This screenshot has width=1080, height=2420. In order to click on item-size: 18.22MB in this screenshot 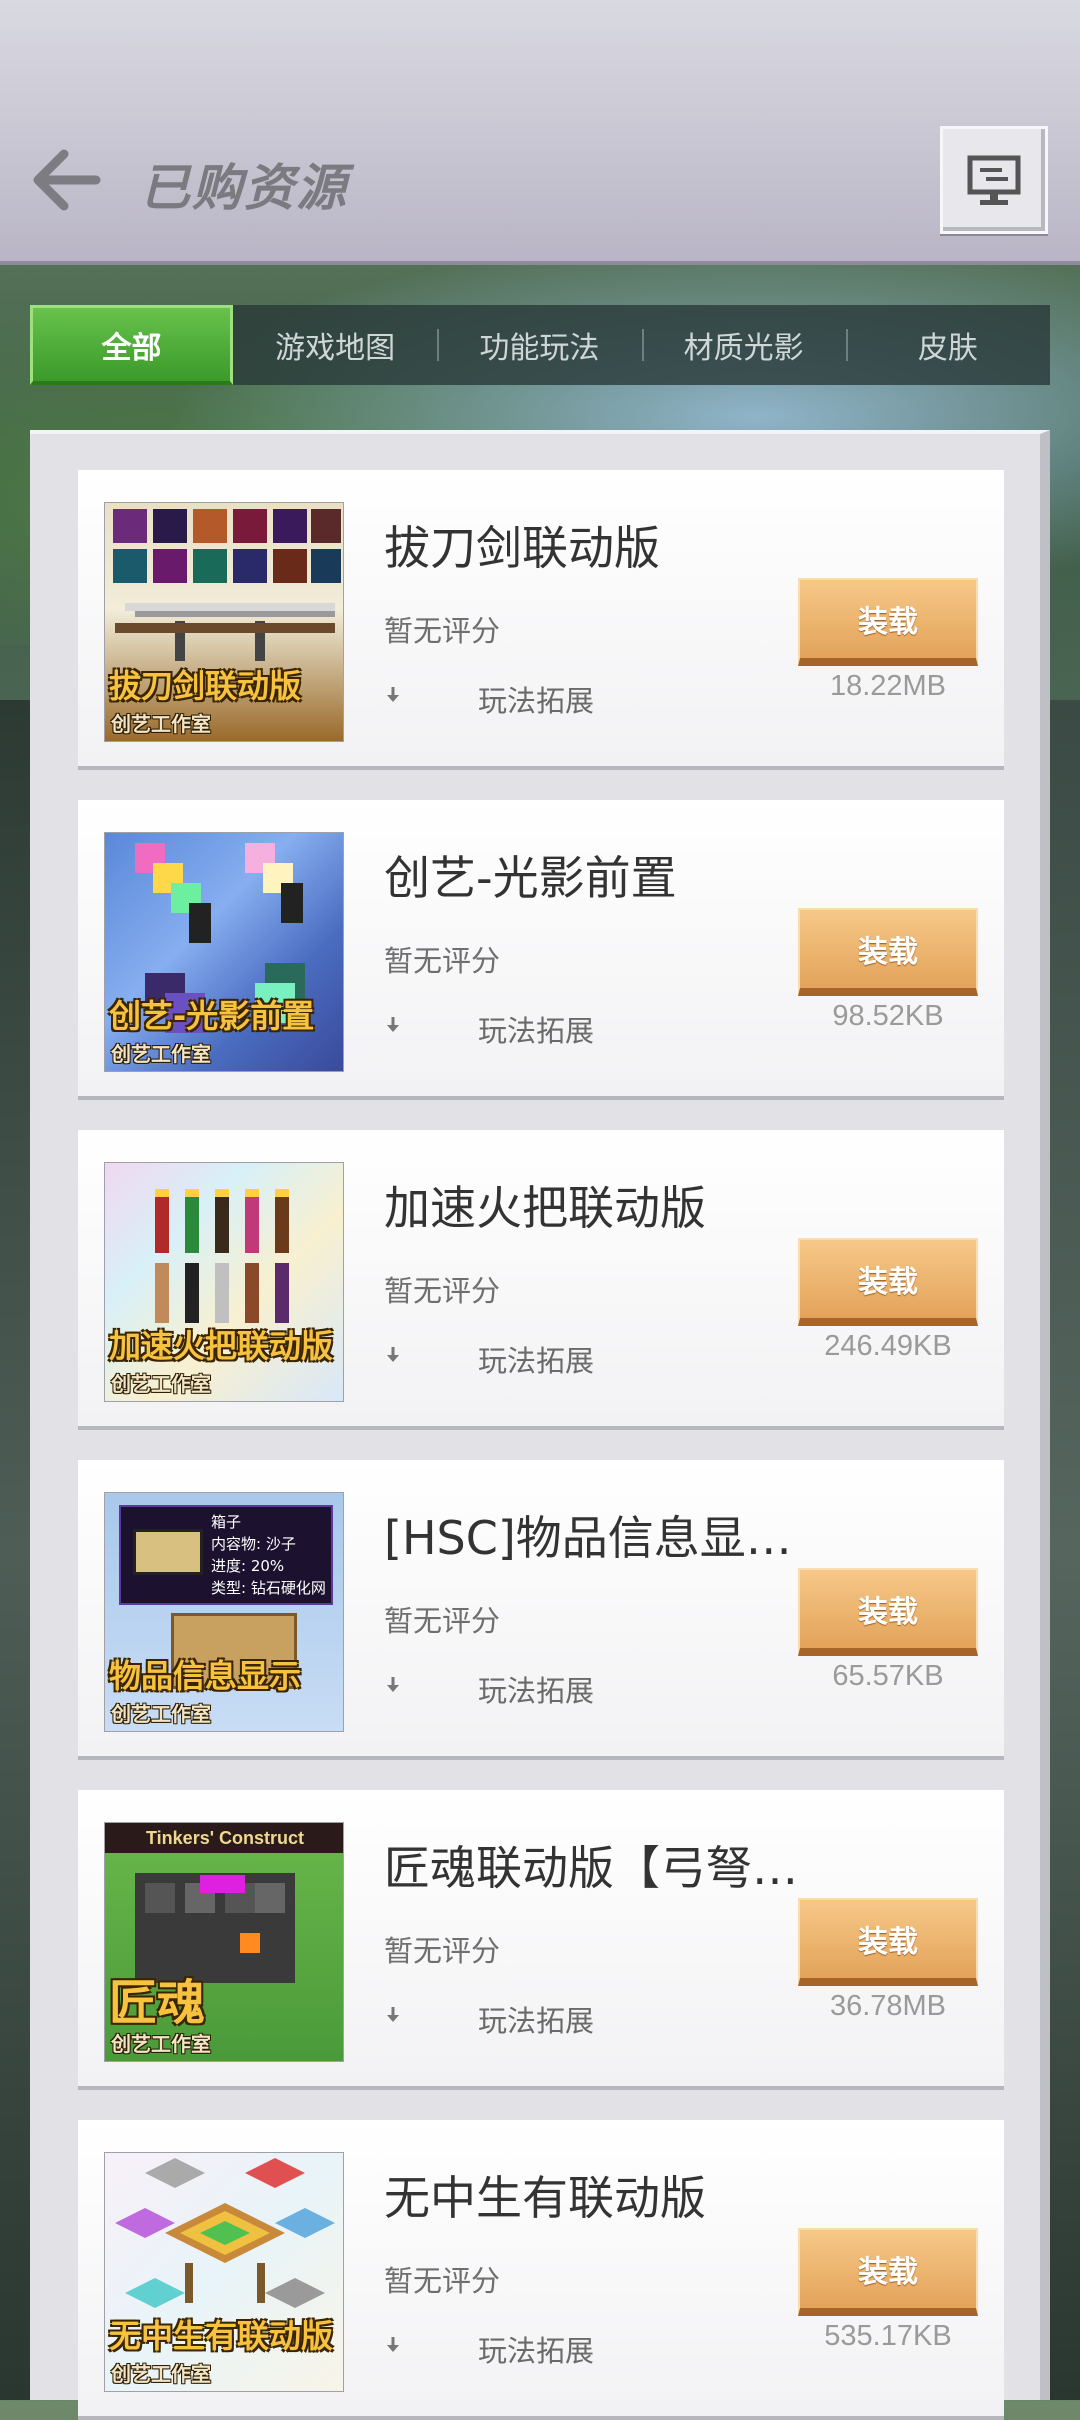, I will do `click(888, 686)`.